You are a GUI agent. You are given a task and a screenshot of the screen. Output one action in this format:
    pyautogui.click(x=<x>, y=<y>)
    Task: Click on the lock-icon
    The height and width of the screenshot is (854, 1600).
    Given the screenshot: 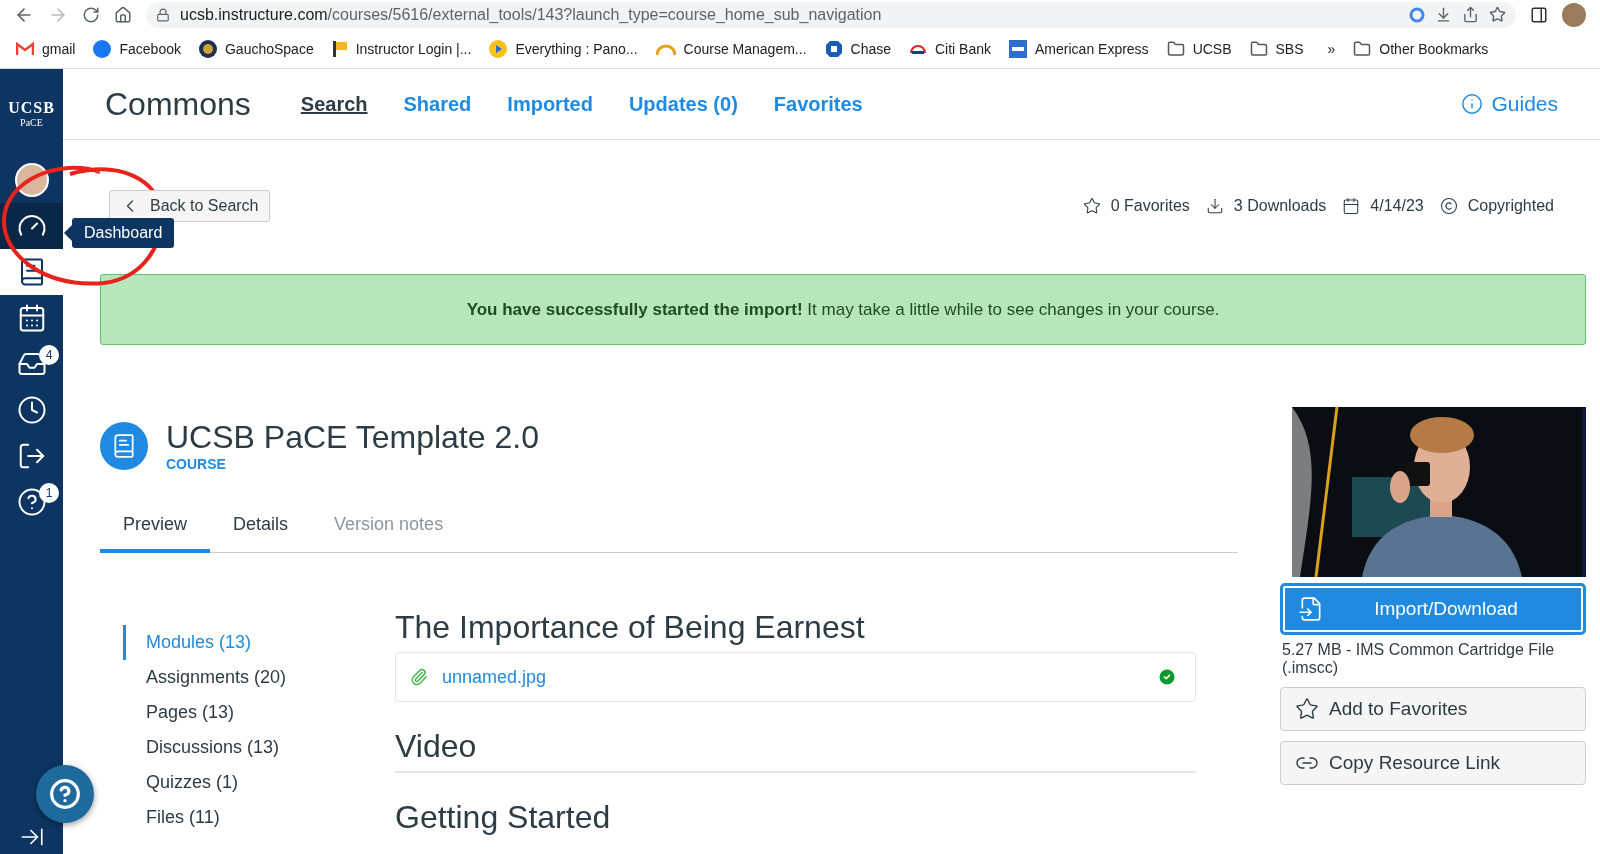 What is the action you would take?
    pyautogui.click(x=163, y=14)
    